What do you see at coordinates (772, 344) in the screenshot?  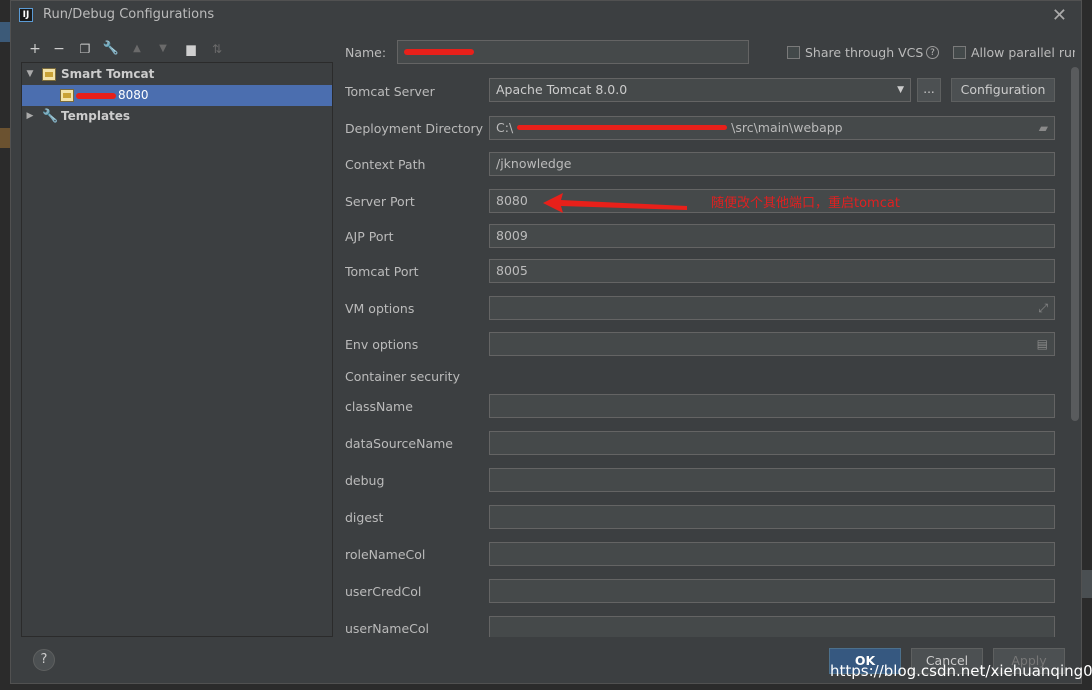 I see `env-options-input: ▤` at bounding box center [772, 344].